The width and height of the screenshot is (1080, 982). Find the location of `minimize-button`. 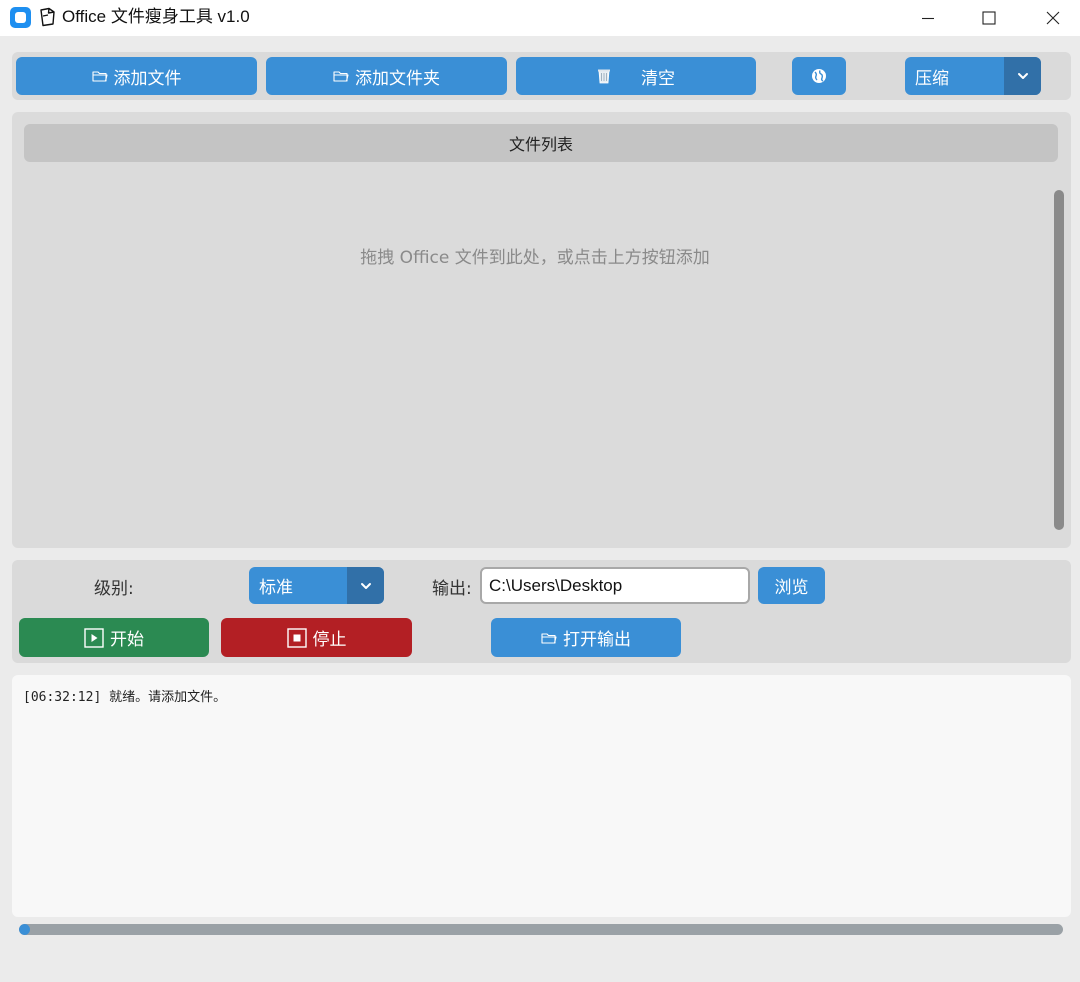

minimize-button is located at coordinates (928, 18).